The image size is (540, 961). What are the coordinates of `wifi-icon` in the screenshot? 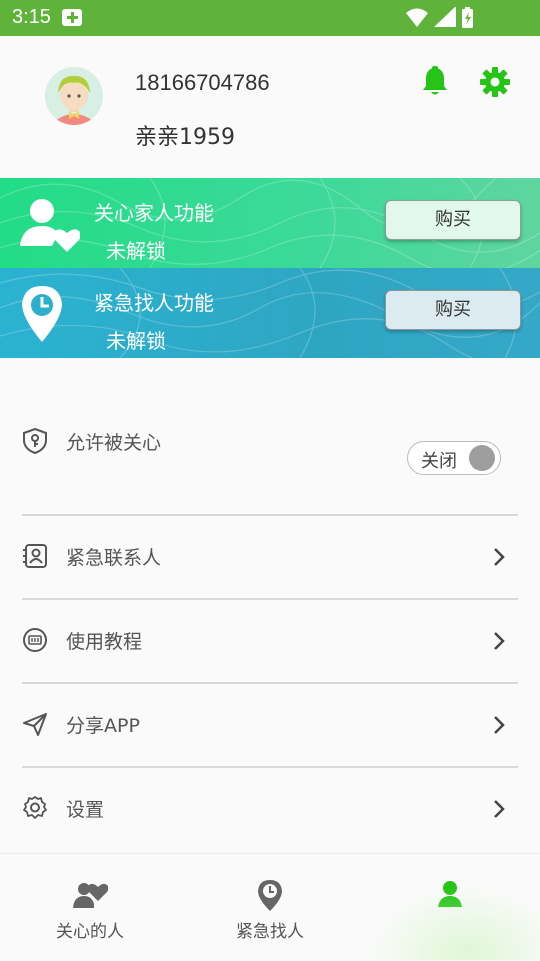 It's located at (417, 17).